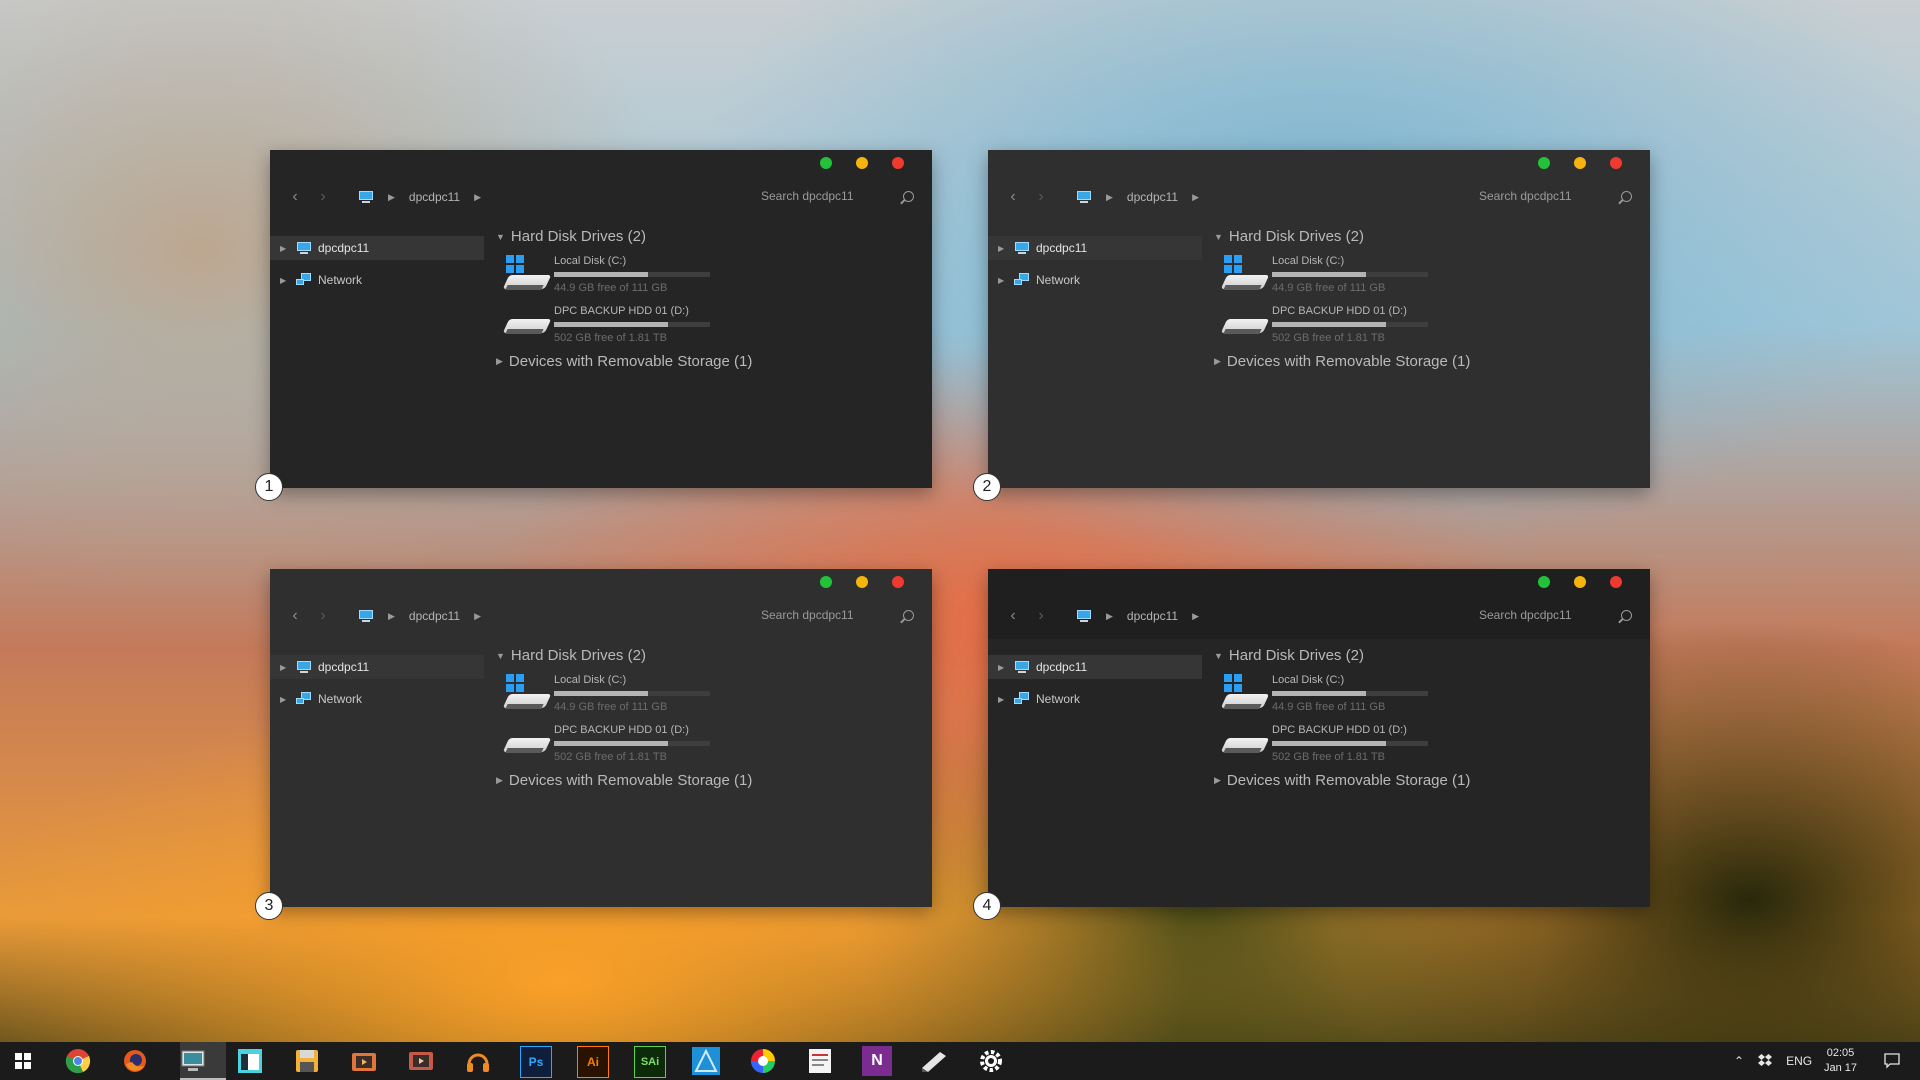 The height and width of the screenshot is (1080, 1920). What do you see at coordinates (478, 1061) in the screenshot?
I see `headphones-icon` at bounding box center [478, 1061].